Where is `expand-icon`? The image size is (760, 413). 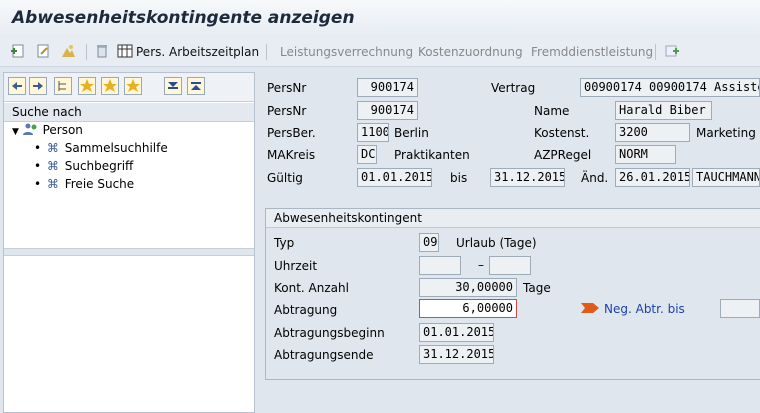 expand-icon is located at coordinates (173, 86).